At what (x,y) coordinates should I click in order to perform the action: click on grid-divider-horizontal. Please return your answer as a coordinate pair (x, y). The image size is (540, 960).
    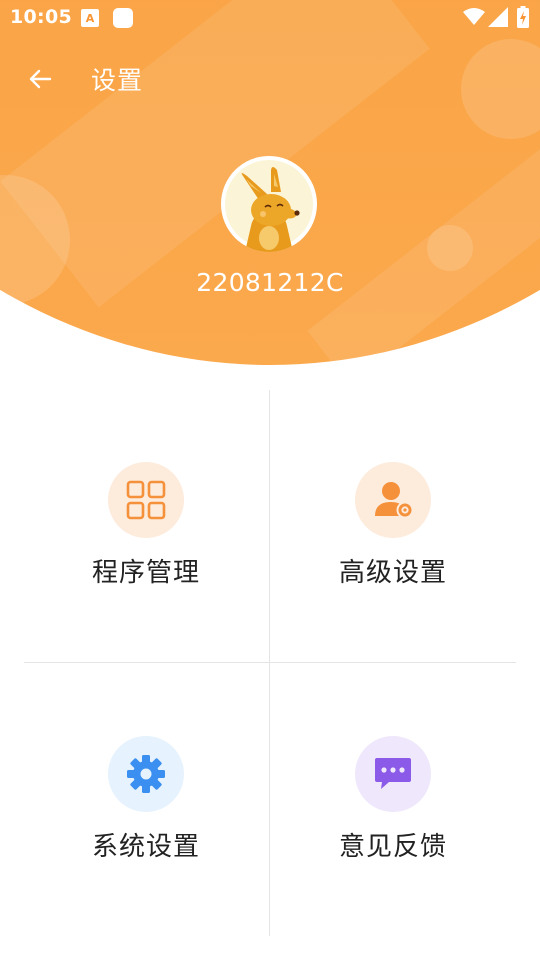
    Looking at the image, I should click on (270, 662).